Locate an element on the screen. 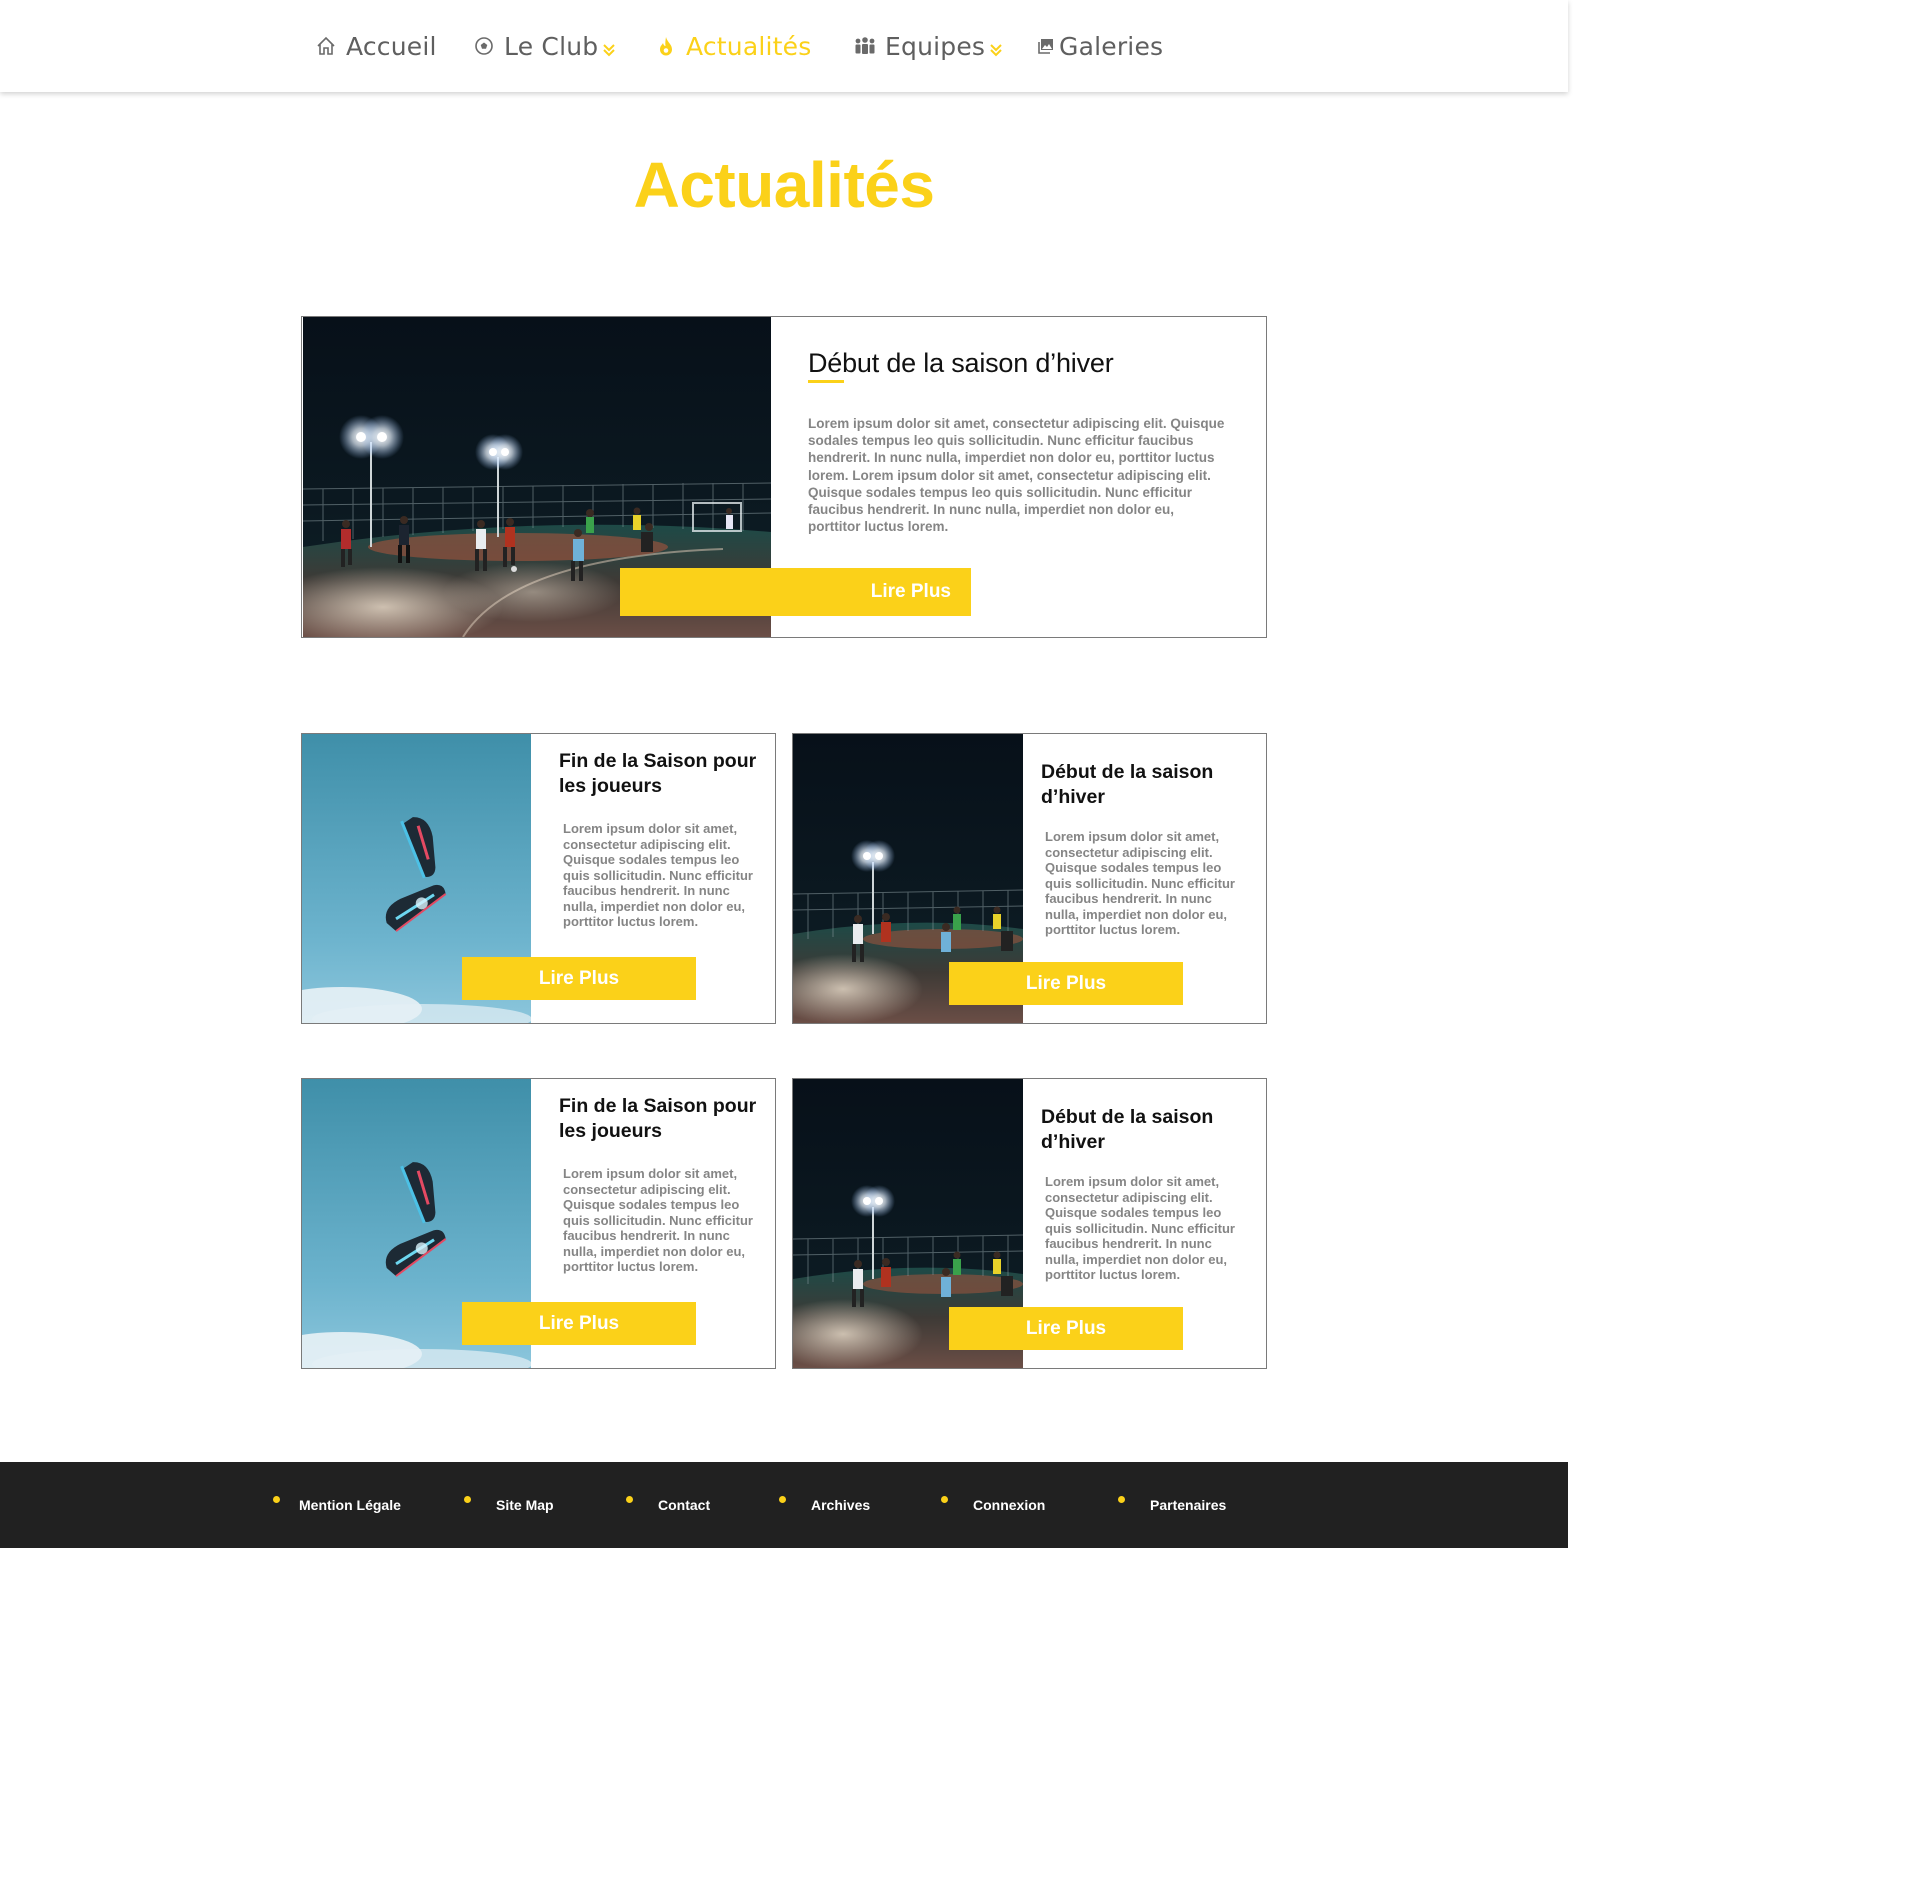 The width and height of the screenshot is (1920, 1895). nav-item-equipes: Equipes is located at coordinates (928, 46).